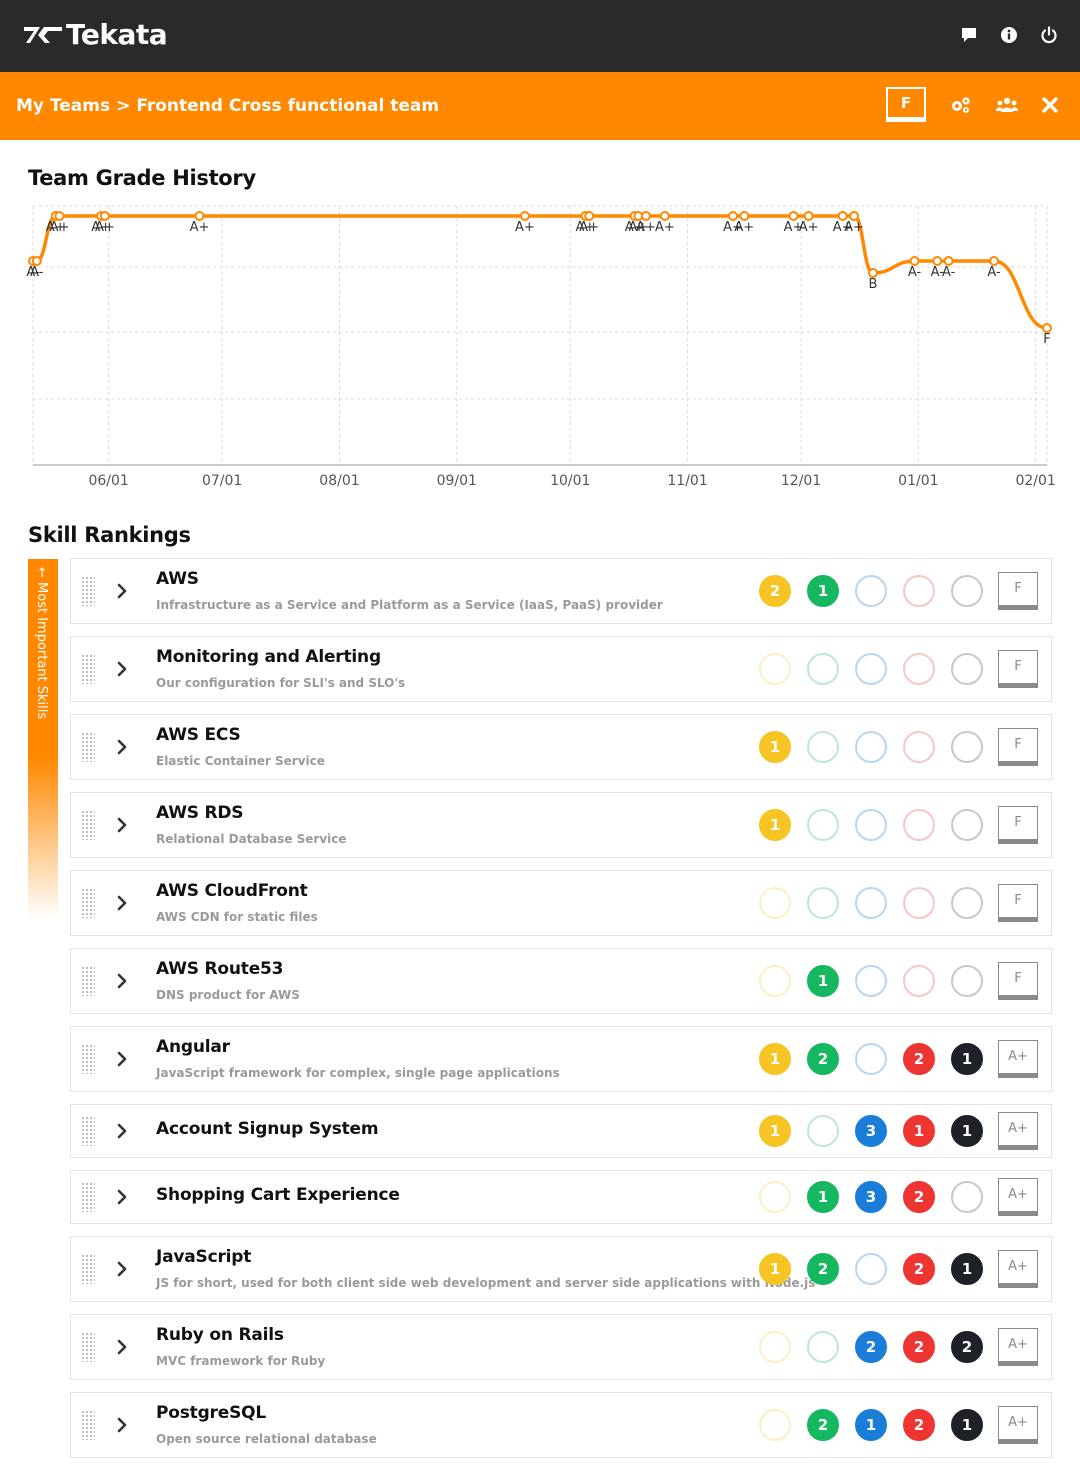  Describe the element at coordinates (775, 591) in the screenshot. I see `skill-level-1-count: 2` at that location.